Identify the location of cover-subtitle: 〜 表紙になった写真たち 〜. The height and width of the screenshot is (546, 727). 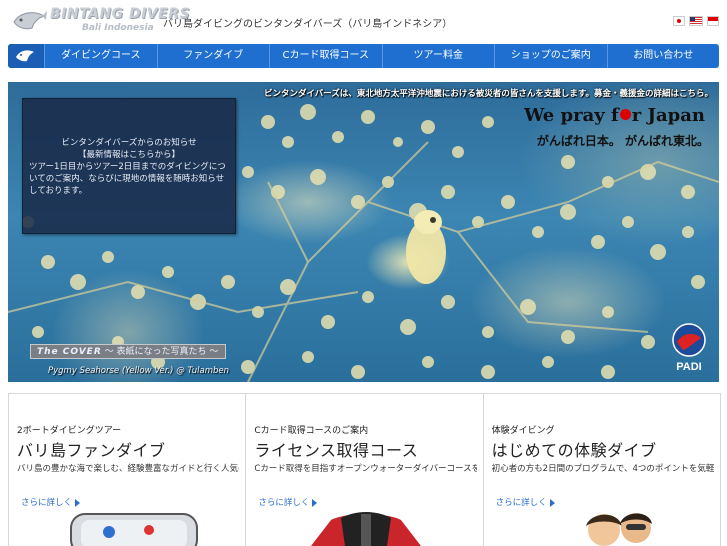
(161, 352).